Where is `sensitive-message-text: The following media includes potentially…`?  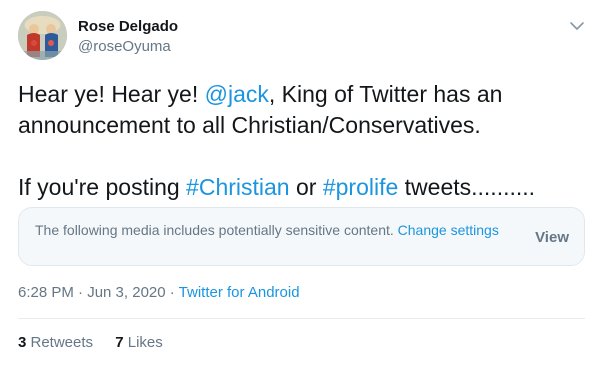 sensitive-message-text: The following media includes potentially… is located at coordinates (216, 230).